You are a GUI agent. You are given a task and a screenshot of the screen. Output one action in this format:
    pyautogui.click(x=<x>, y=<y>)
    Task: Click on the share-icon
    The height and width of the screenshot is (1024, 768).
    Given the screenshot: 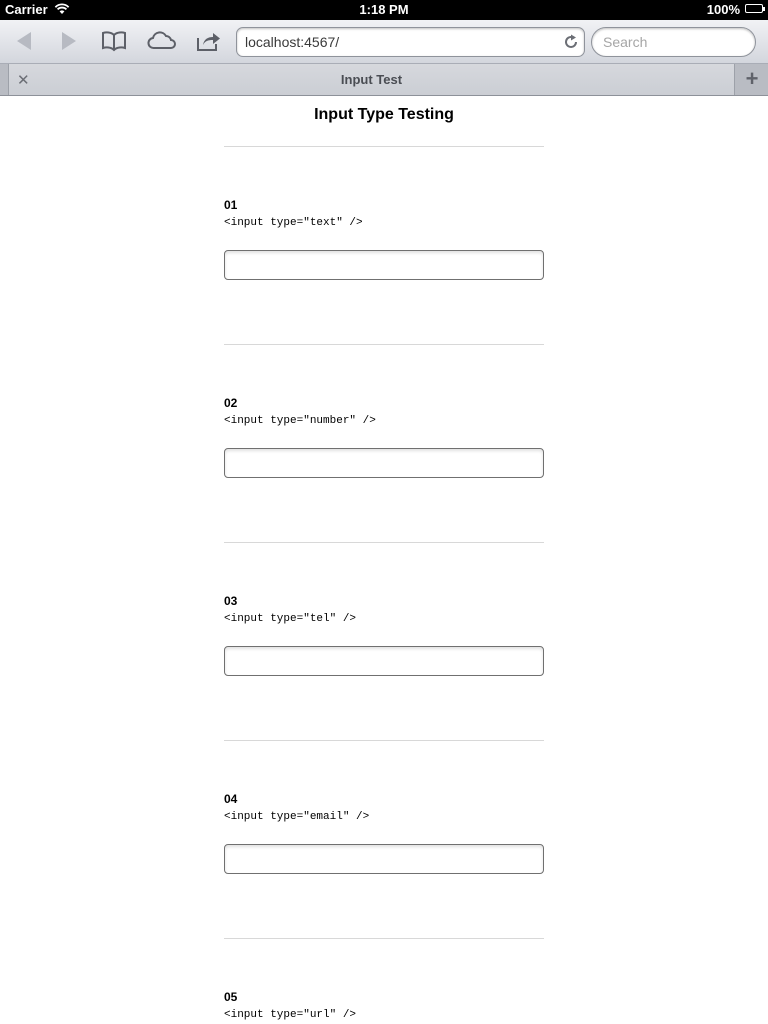 What is the action you would take?
    pyautogui.click(x=209, y=41)
    